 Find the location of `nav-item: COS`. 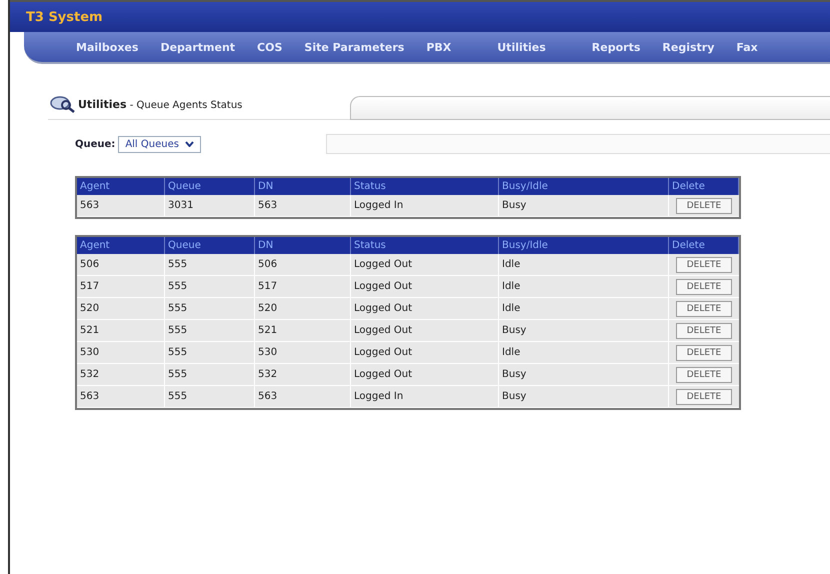

nav-item: COS is located at coordinates (269, 47).